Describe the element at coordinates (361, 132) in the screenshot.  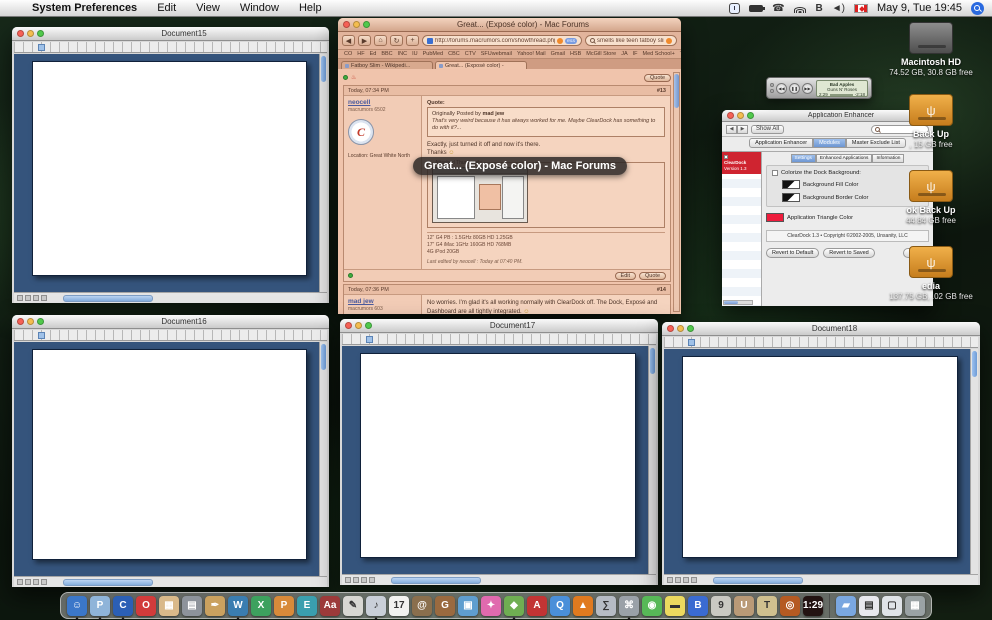
I see `avatar: C` at that location.